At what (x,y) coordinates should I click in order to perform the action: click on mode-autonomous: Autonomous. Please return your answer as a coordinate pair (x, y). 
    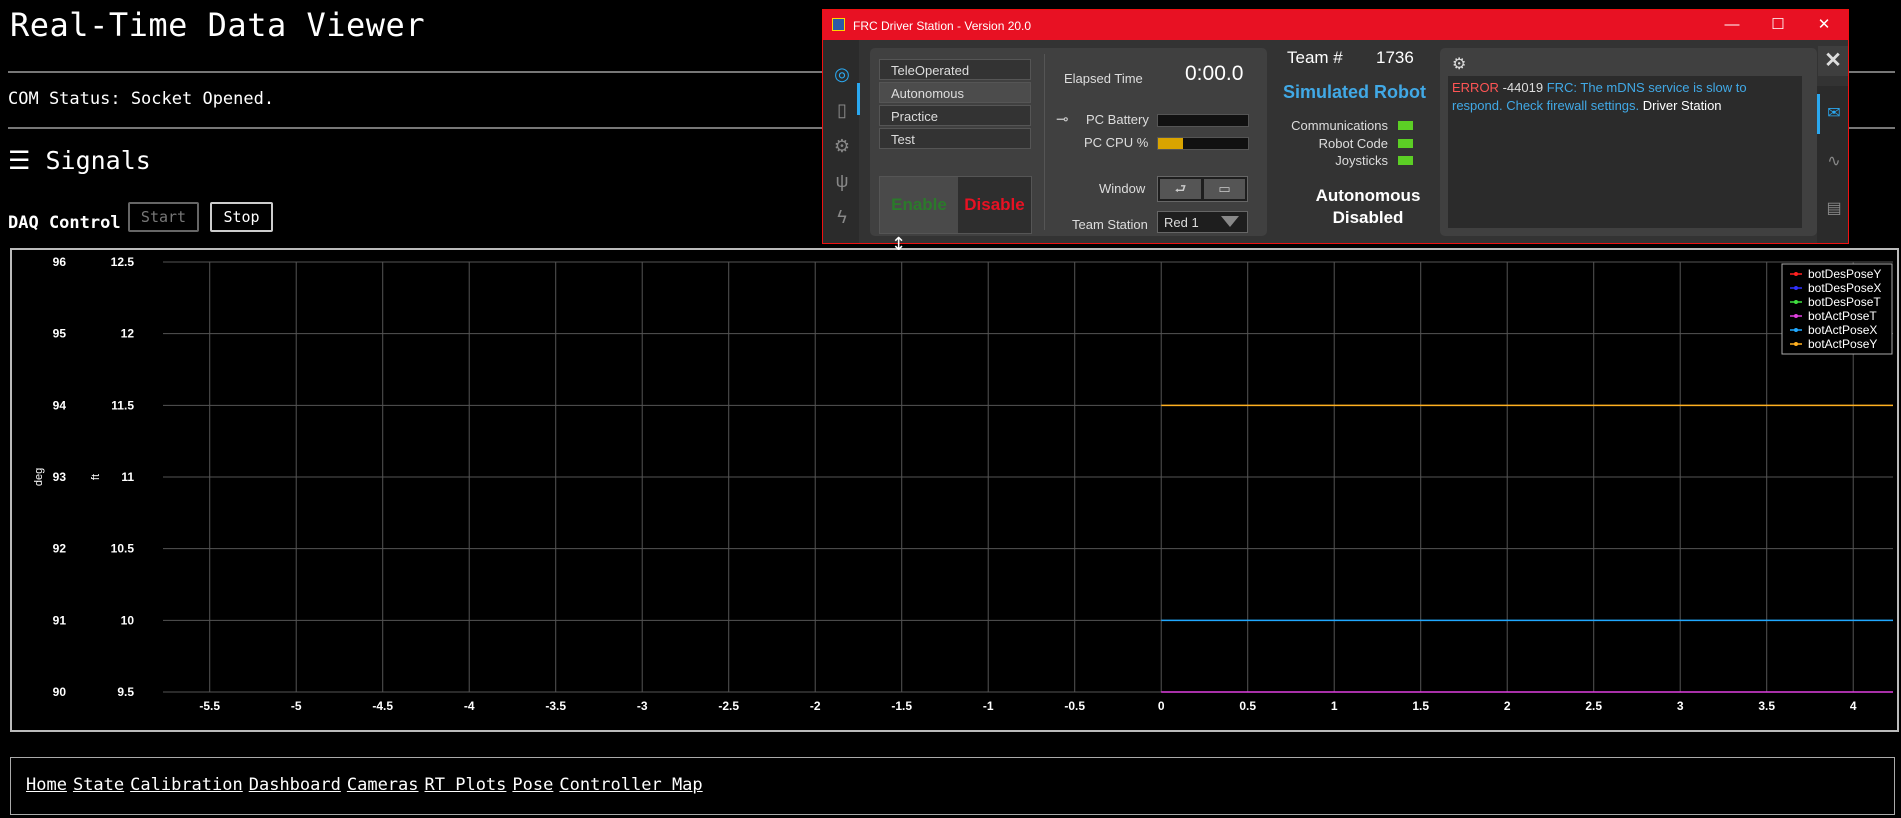
    Looking at the image, I should click on (955, 92).